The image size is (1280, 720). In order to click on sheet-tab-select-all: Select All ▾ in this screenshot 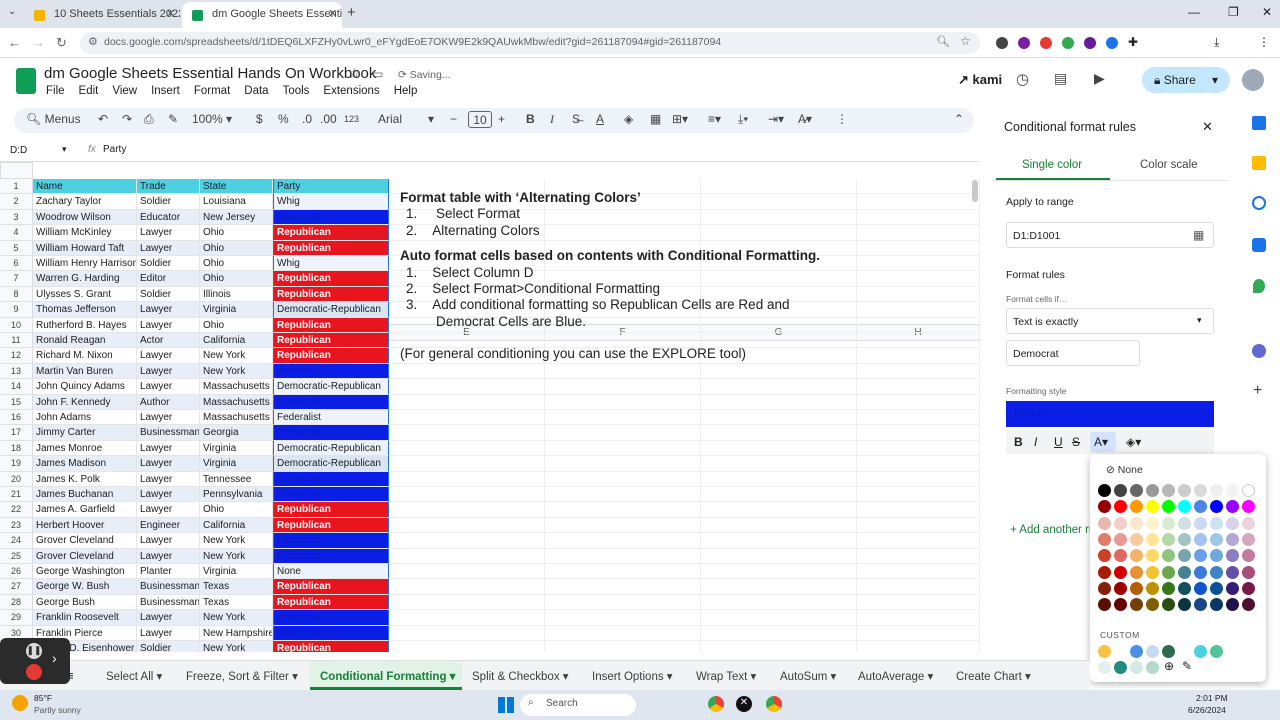, I will do `click(134, 676)`.